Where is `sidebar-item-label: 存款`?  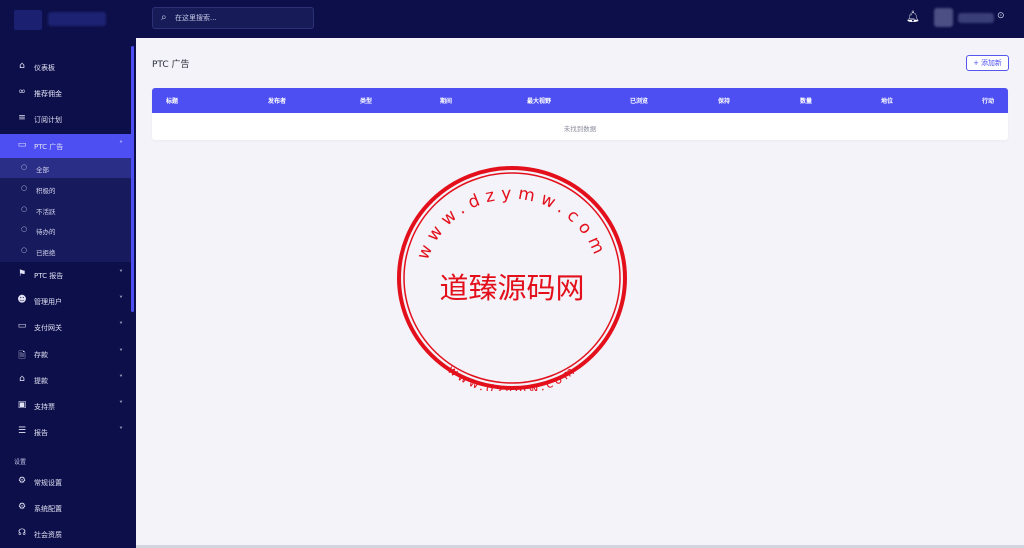
sidebar-item-label: 存款 is located at coordinates (41, 355).